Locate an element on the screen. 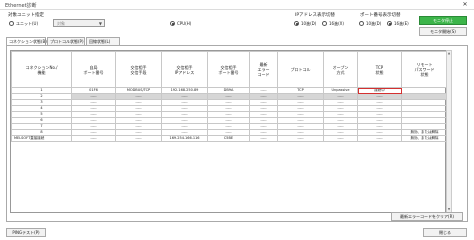 The image size is (474, 240). unit-radio is located at coordinates (11, 23).